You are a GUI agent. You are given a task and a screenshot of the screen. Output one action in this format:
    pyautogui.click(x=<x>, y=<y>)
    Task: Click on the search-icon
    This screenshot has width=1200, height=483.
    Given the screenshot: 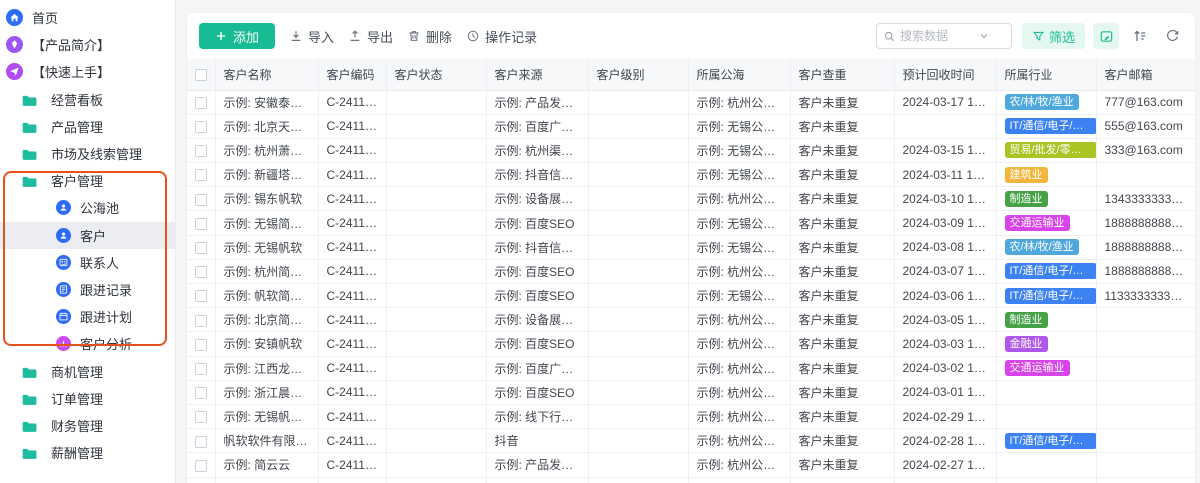 What is the action you would take?
    pyautogui.click(x=889, y=36)
    